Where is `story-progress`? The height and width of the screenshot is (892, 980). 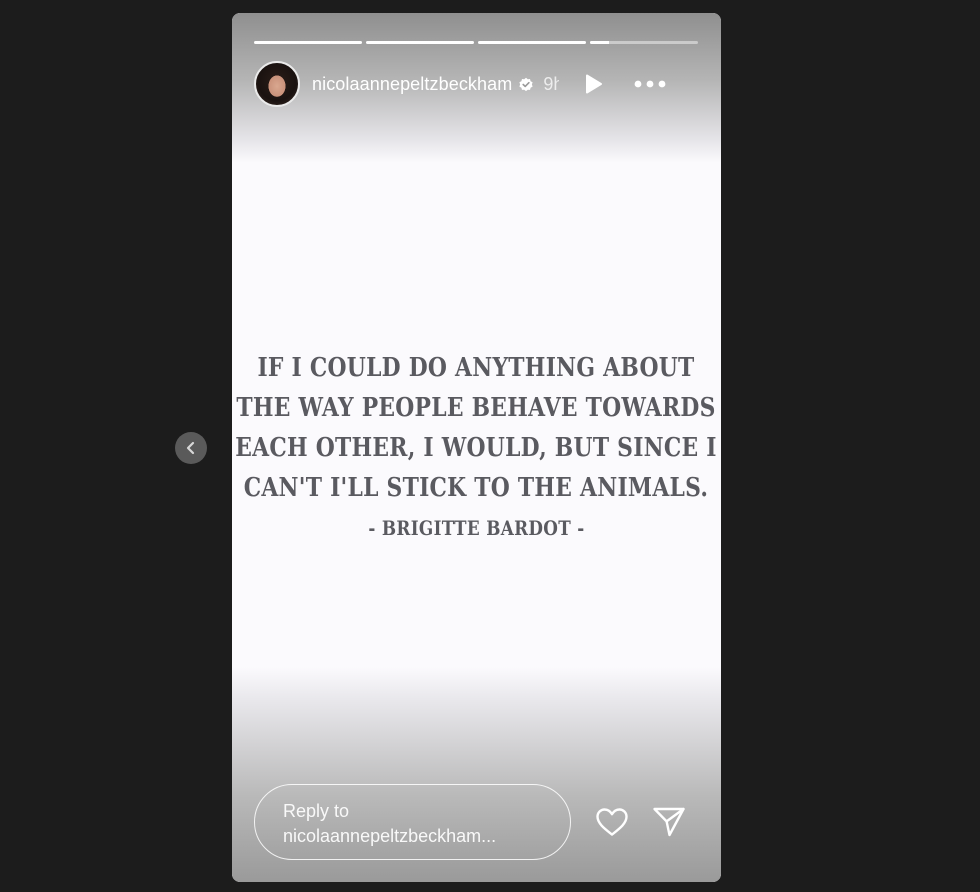
story-progress is located at coordinates (476, 42).